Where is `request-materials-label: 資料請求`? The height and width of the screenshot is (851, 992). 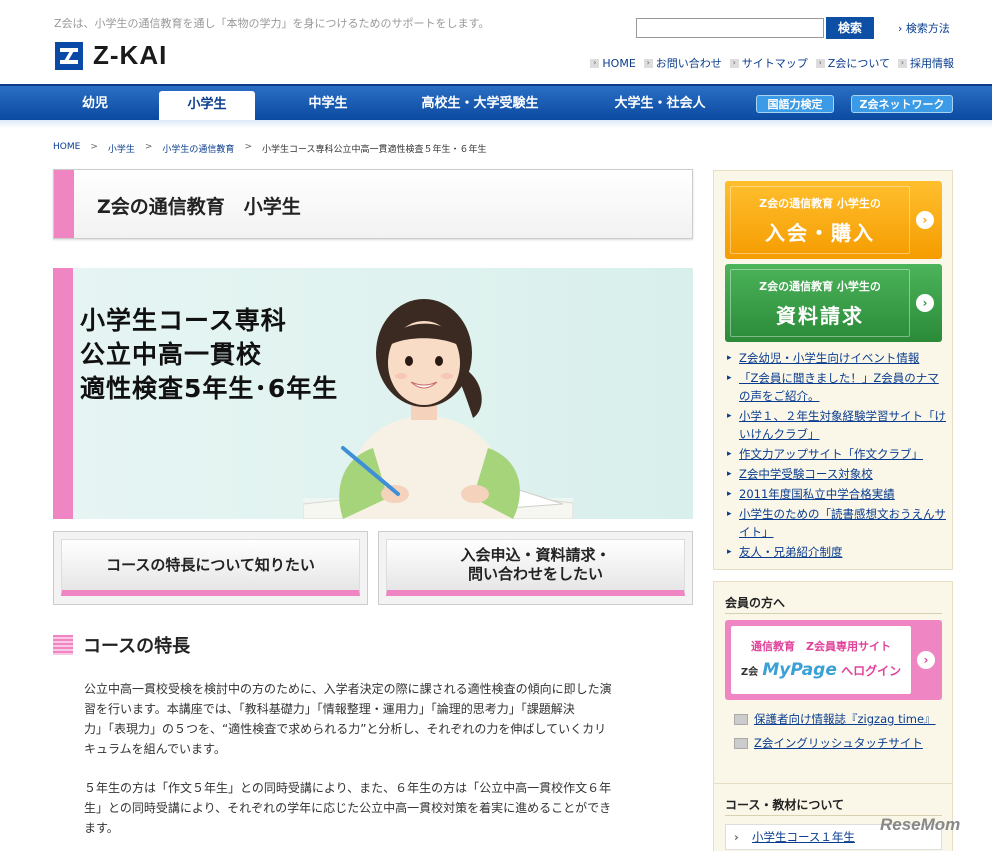
request-materials-label: 資料請求 is located at coordinates (820, 316).